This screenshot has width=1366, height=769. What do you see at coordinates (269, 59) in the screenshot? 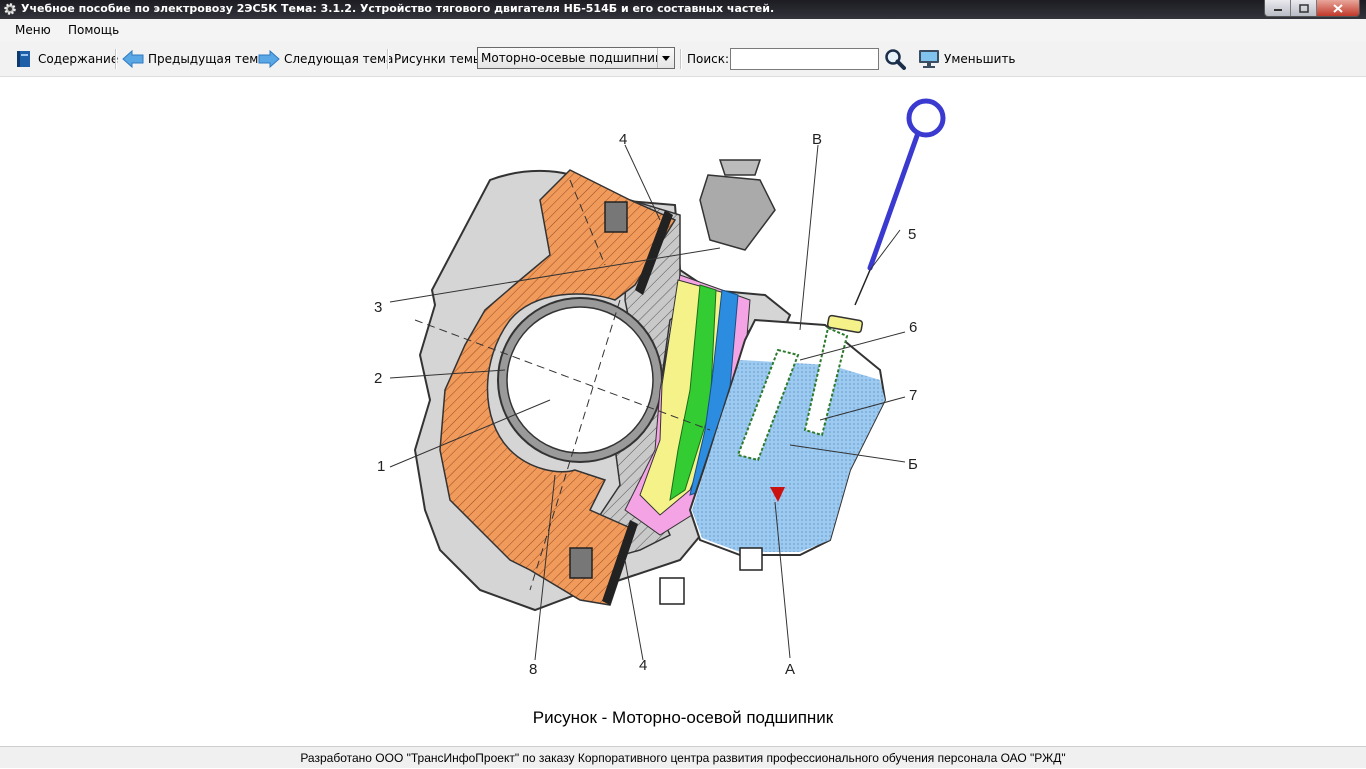
I see `arrow-right-icon` at bounding box center [269, 59].